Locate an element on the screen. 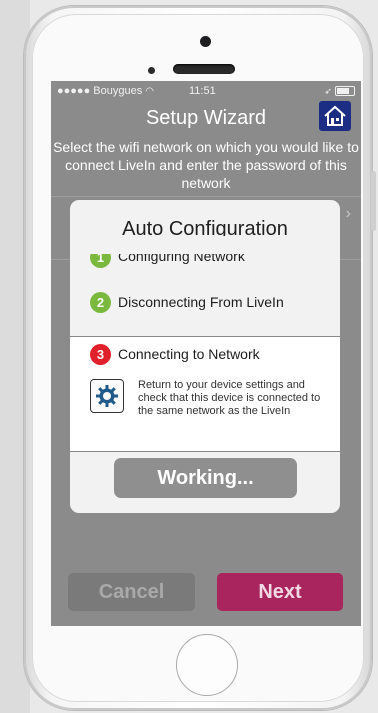  earpiece-speaker is located at coordinates (204, 69).